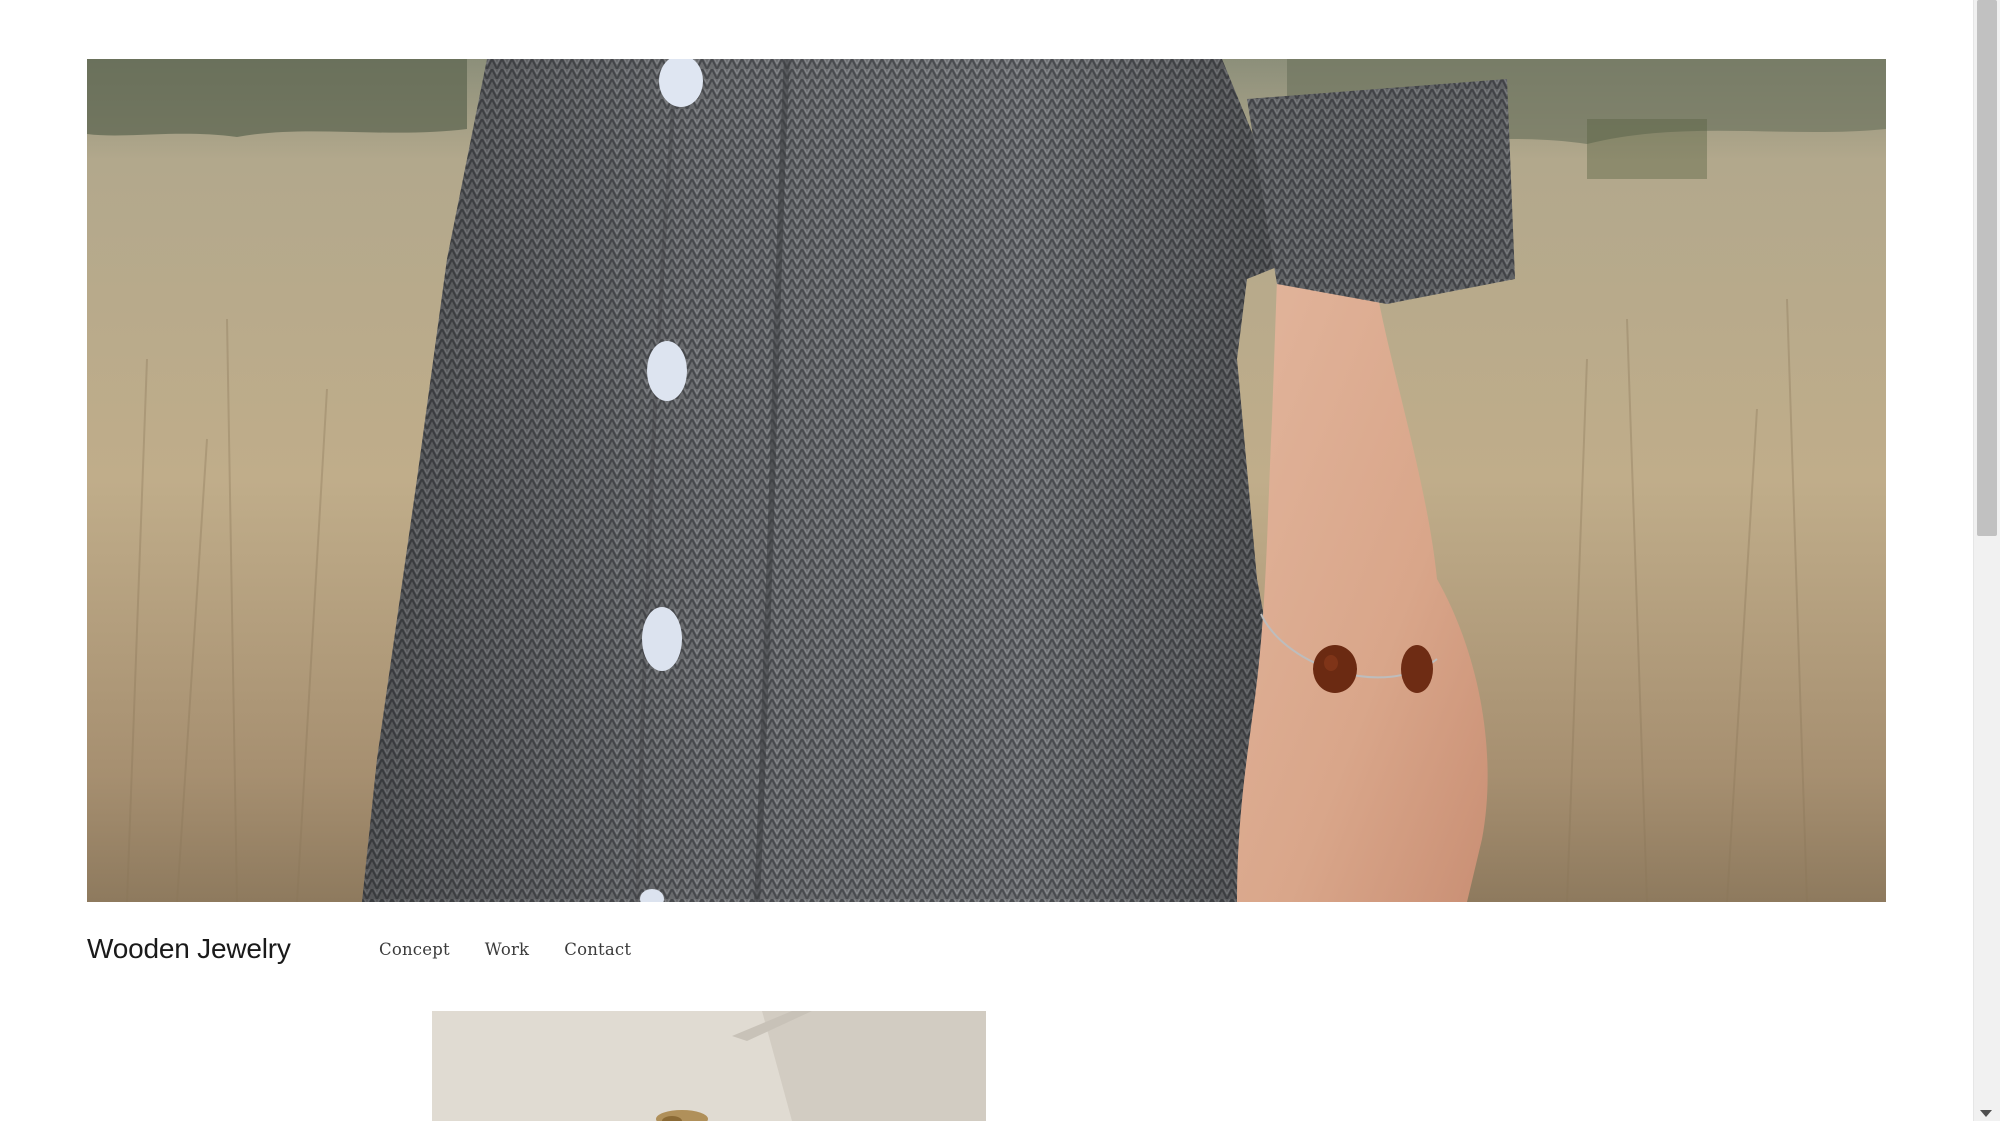  What do you see at coordinates (414, 950) in the screenshot?
I see `nav-item-concept: Concept` at bounding box center [414, 950].